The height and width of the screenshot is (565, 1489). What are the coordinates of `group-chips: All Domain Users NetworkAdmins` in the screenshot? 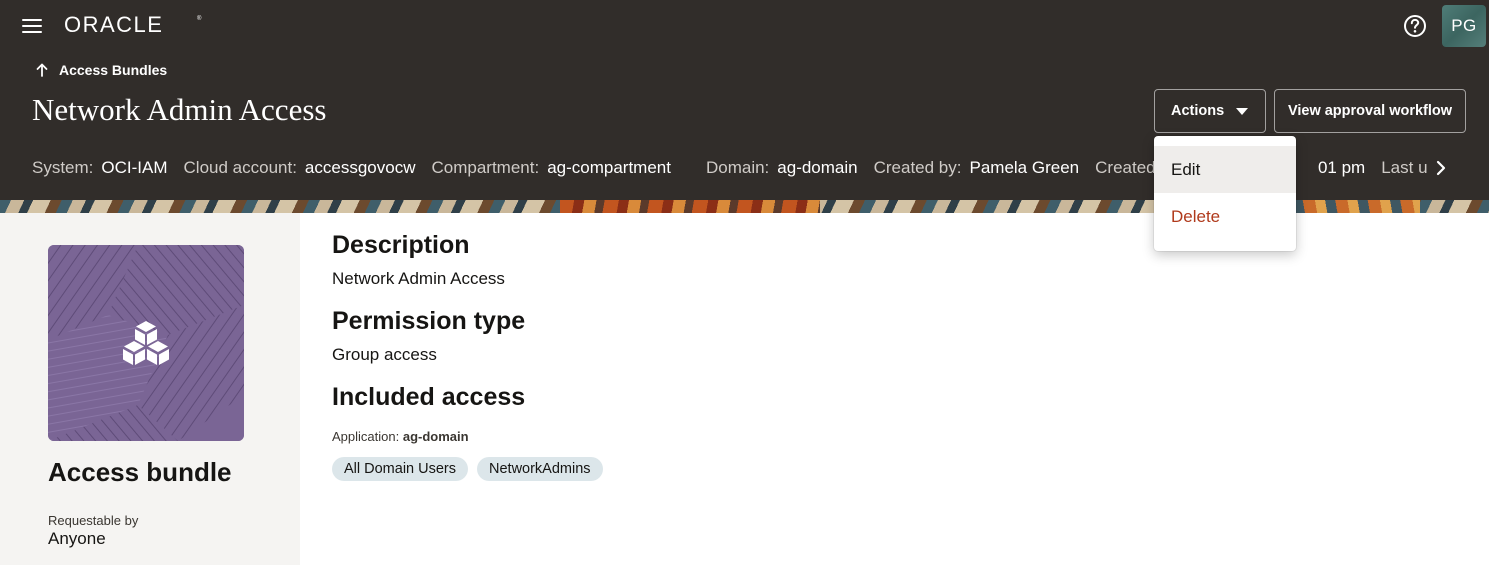 It's located at (467, 469).